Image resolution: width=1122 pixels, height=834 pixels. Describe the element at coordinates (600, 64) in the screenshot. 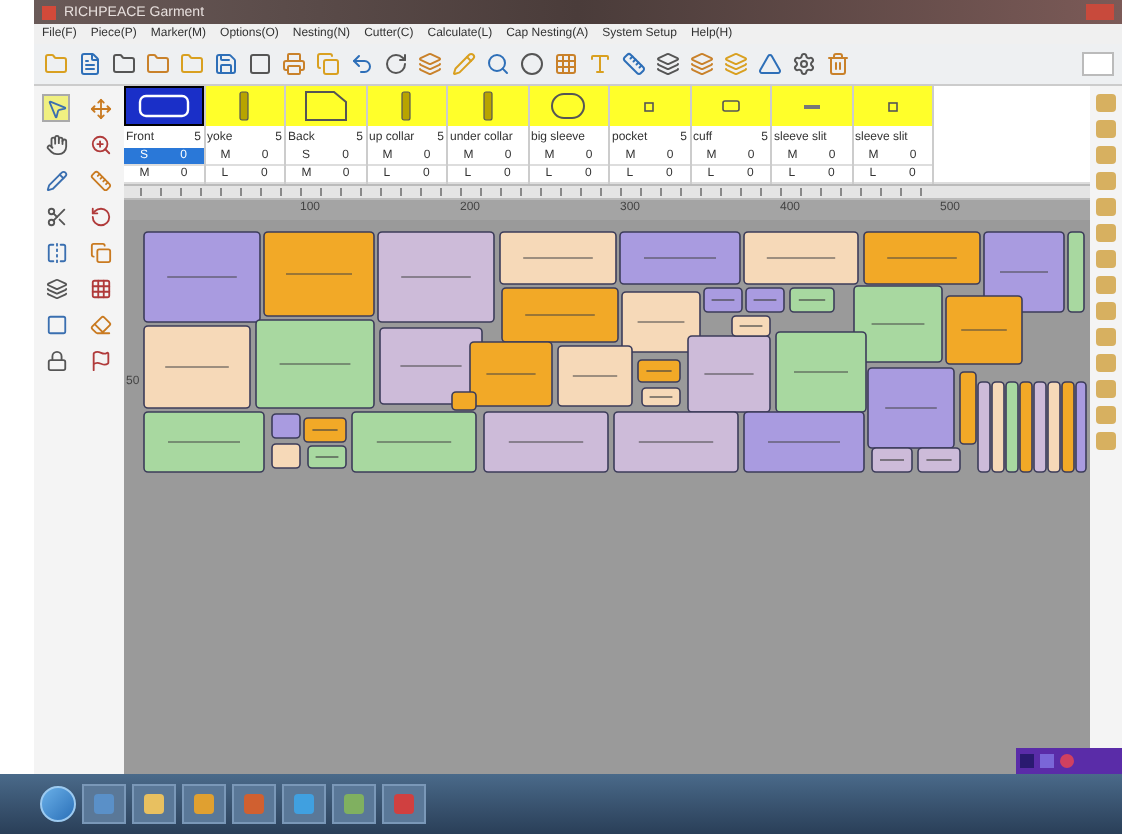

I see `text-icon` at that location.